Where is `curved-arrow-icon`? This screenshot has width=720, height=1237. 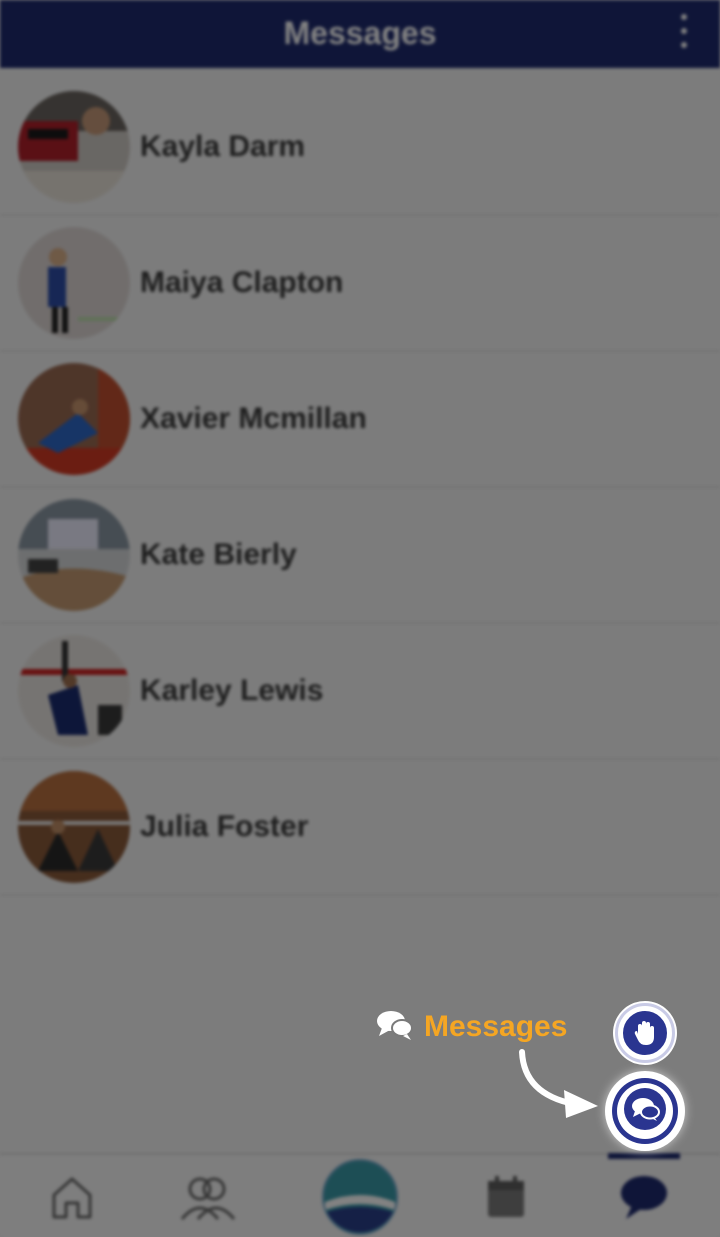
curved-arrow-icon is located at coordinates (559, 1086).